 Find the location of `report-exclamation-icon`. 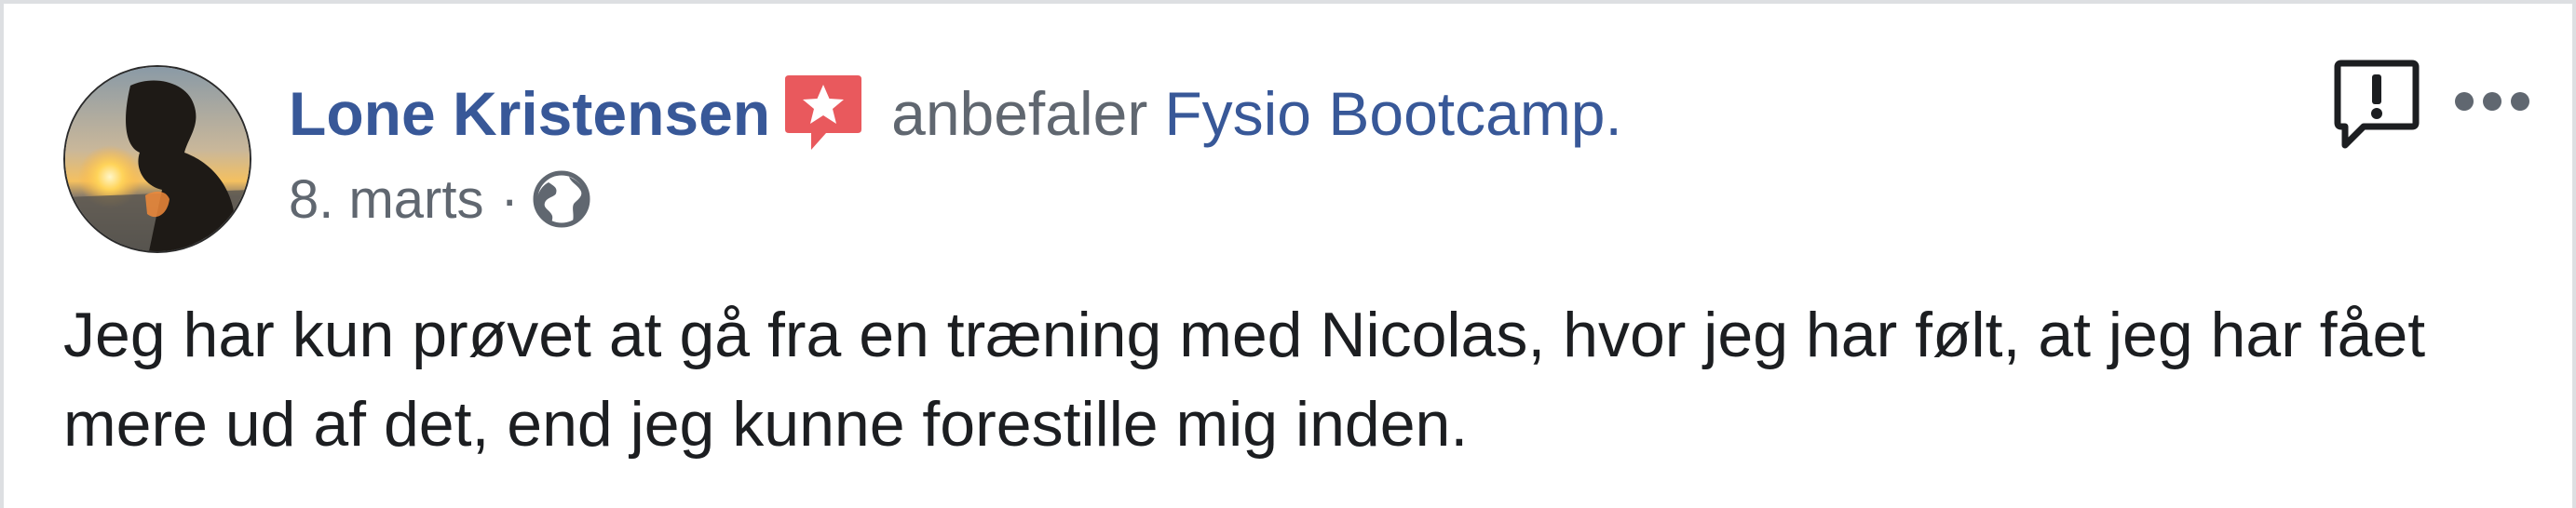

report-exclamation-icon is located at coordinates (2376, 105).